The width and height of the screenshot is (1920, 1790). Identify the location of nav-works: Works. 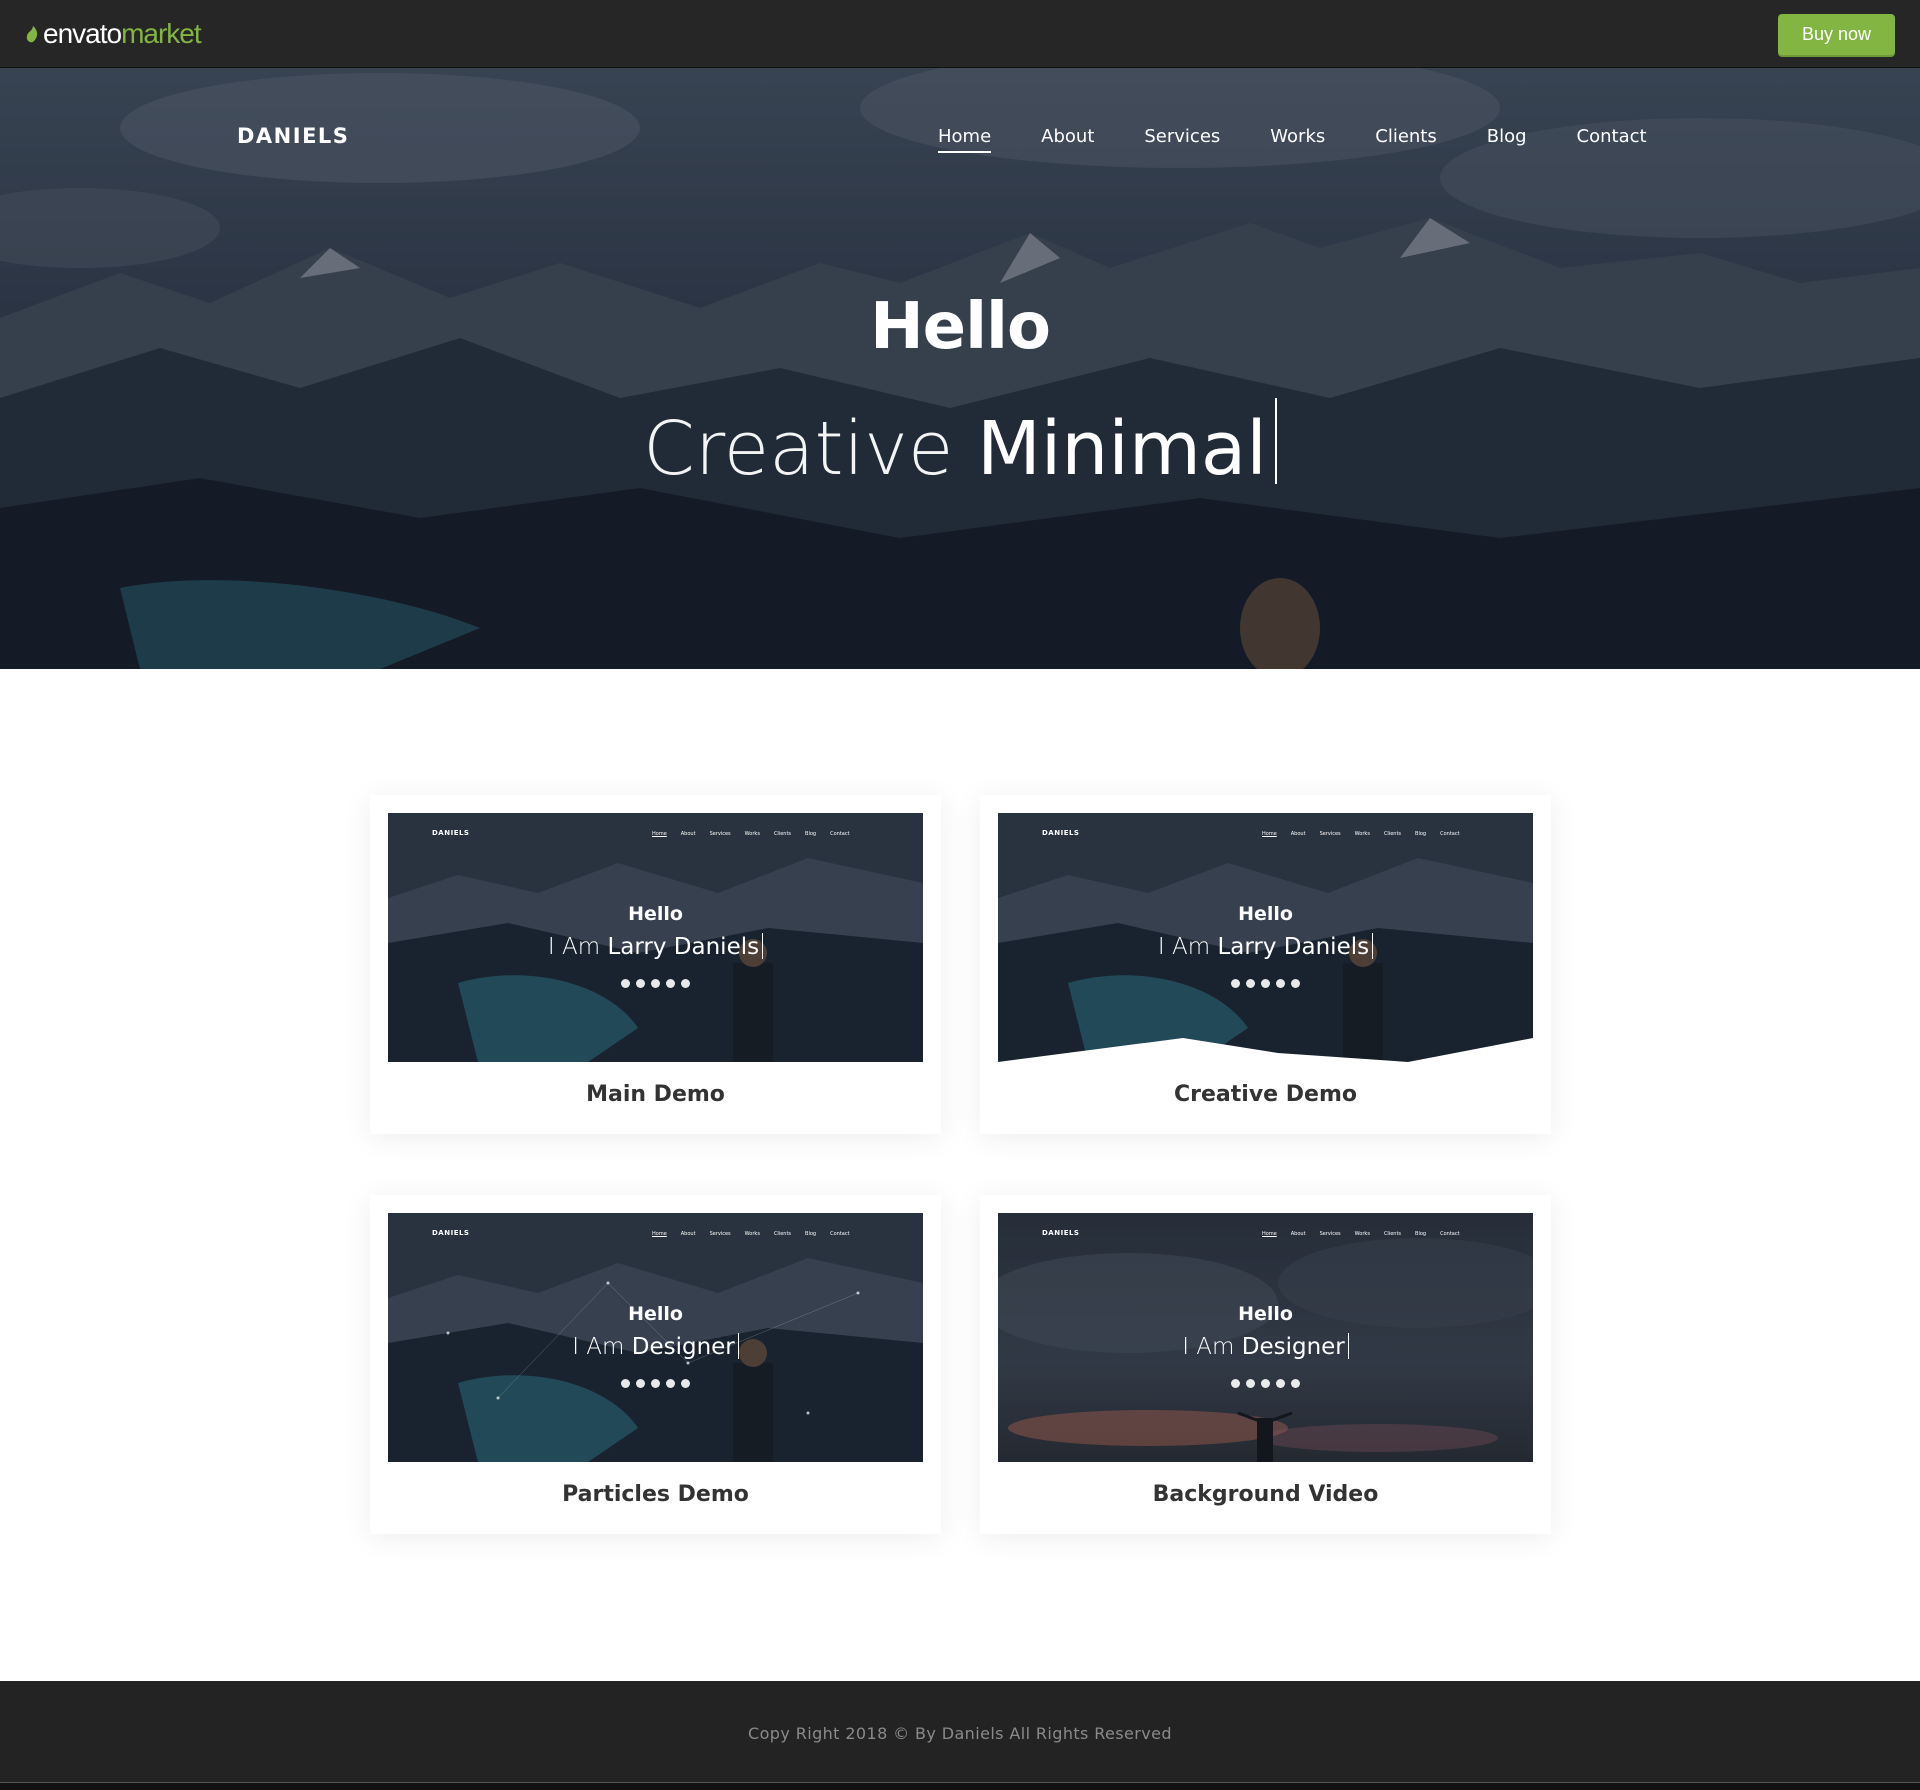
(1297, 139).